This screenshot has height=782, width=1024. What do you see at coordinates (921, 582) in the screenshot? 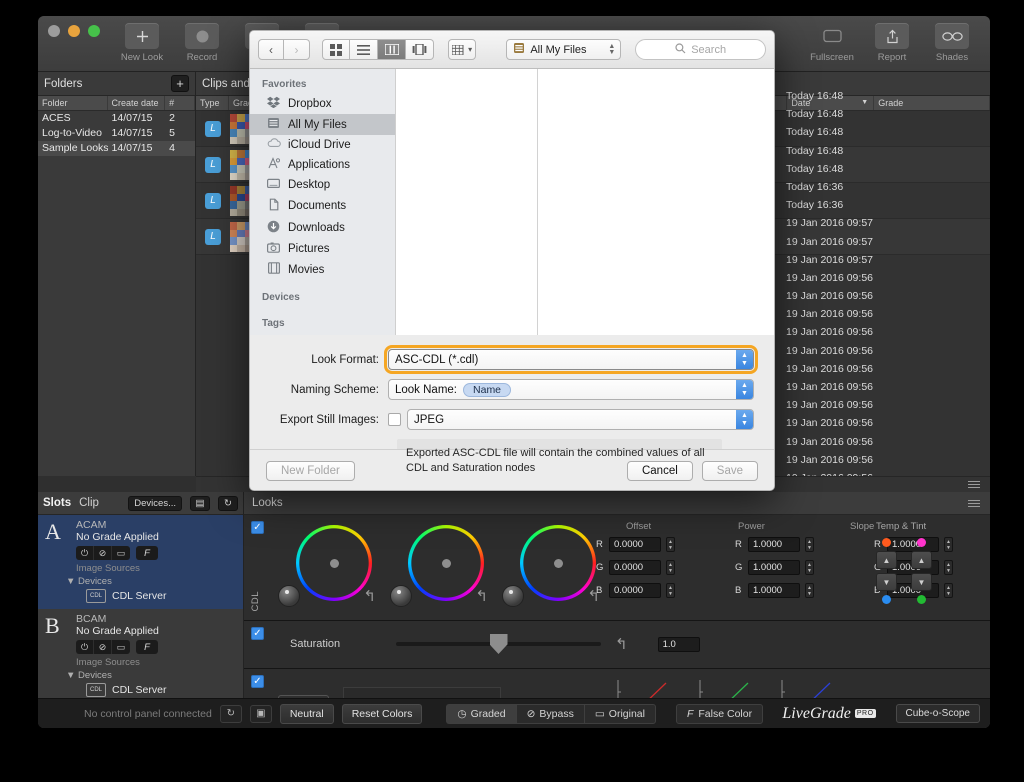
I see `tint-down-button: ▼` at bounding box center [921, 582].